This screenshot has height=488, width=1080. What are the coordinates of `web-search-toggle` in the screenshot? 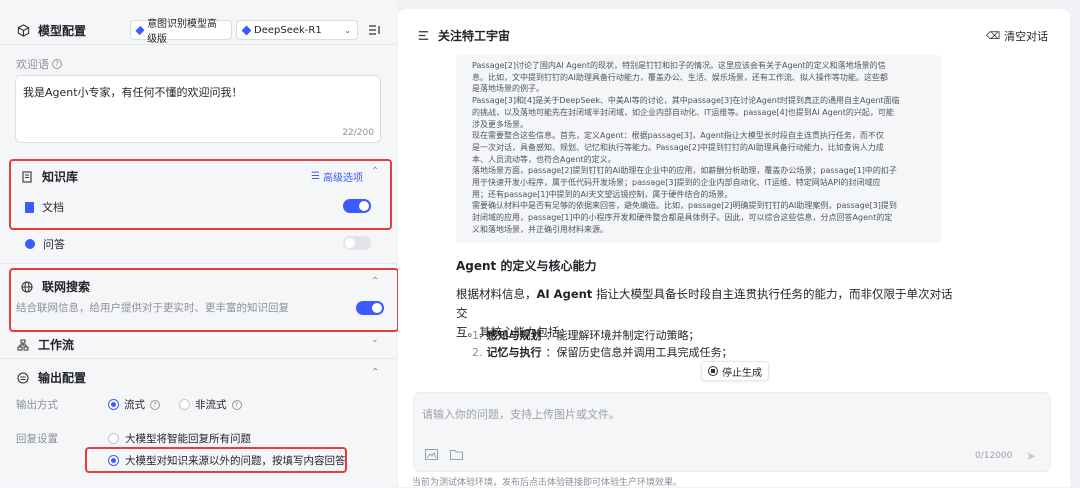 It's located at (370, 308).